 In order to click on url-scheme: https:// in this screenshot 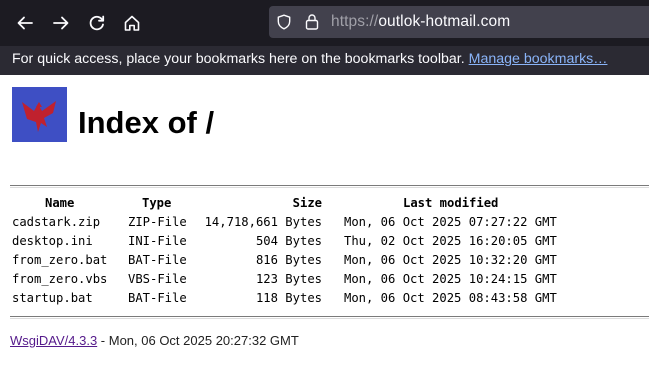, I will do `click(355, 21)`.